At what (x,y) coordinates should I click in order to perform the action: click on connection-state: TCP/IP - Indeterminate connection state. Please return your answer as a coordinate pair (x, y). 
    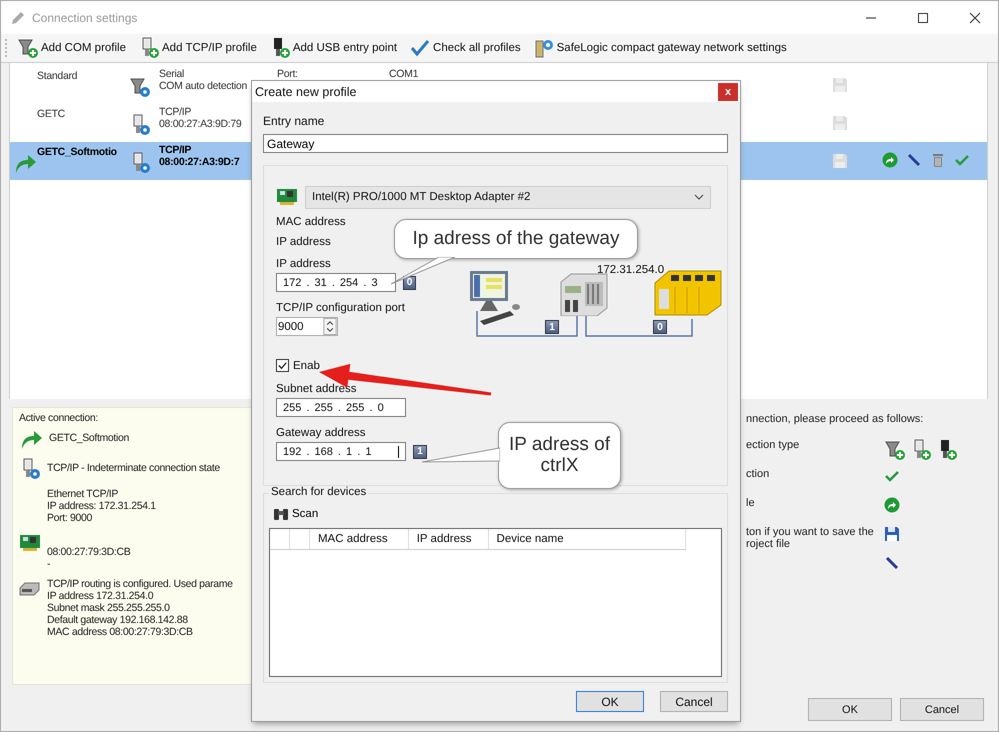
    Looking at the image, I should click on (133, 467).